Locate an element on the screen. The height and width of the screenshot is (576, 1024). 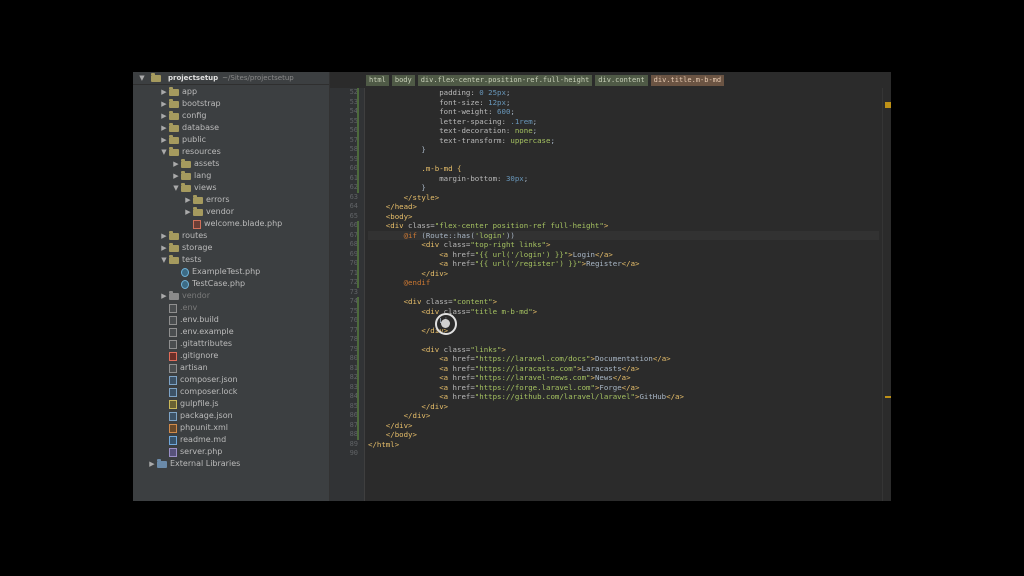
tree-folder-row: ▶ public is located at coordinates (169, 140).